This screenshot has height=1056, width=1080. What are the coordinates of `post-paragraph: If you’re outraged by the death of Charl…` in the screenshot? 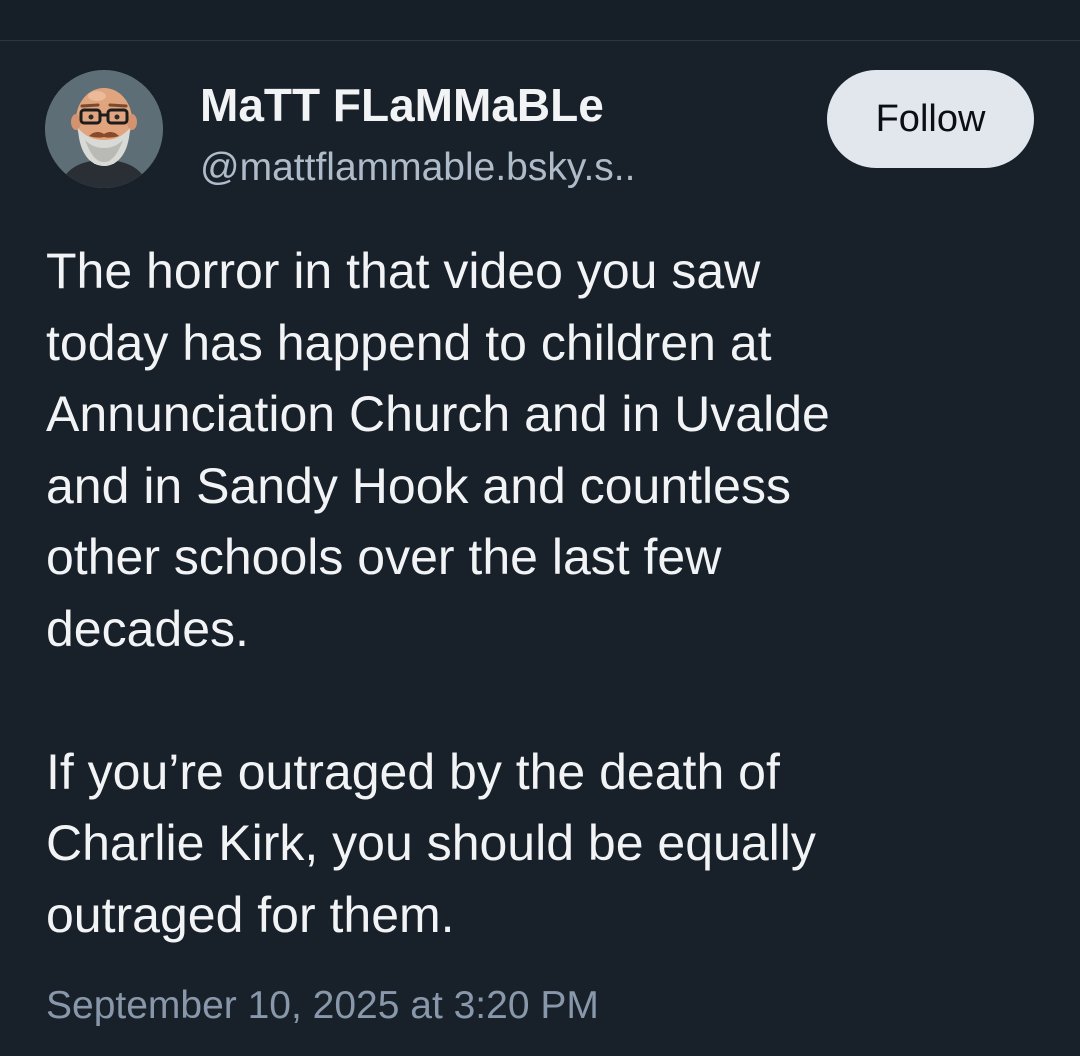 It's located at (431, 843).